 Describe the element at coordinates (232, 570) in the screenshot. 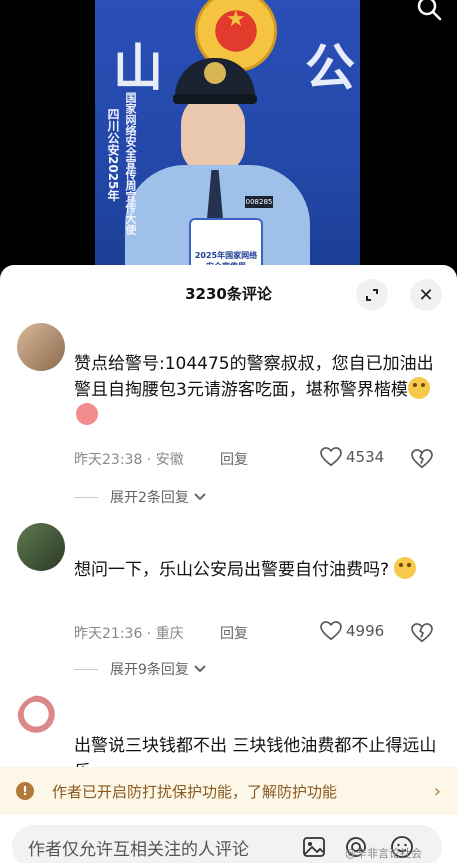

I see `comment-text-content: 想问一下，乐山公安局出警要自付油费吗?` at that location.